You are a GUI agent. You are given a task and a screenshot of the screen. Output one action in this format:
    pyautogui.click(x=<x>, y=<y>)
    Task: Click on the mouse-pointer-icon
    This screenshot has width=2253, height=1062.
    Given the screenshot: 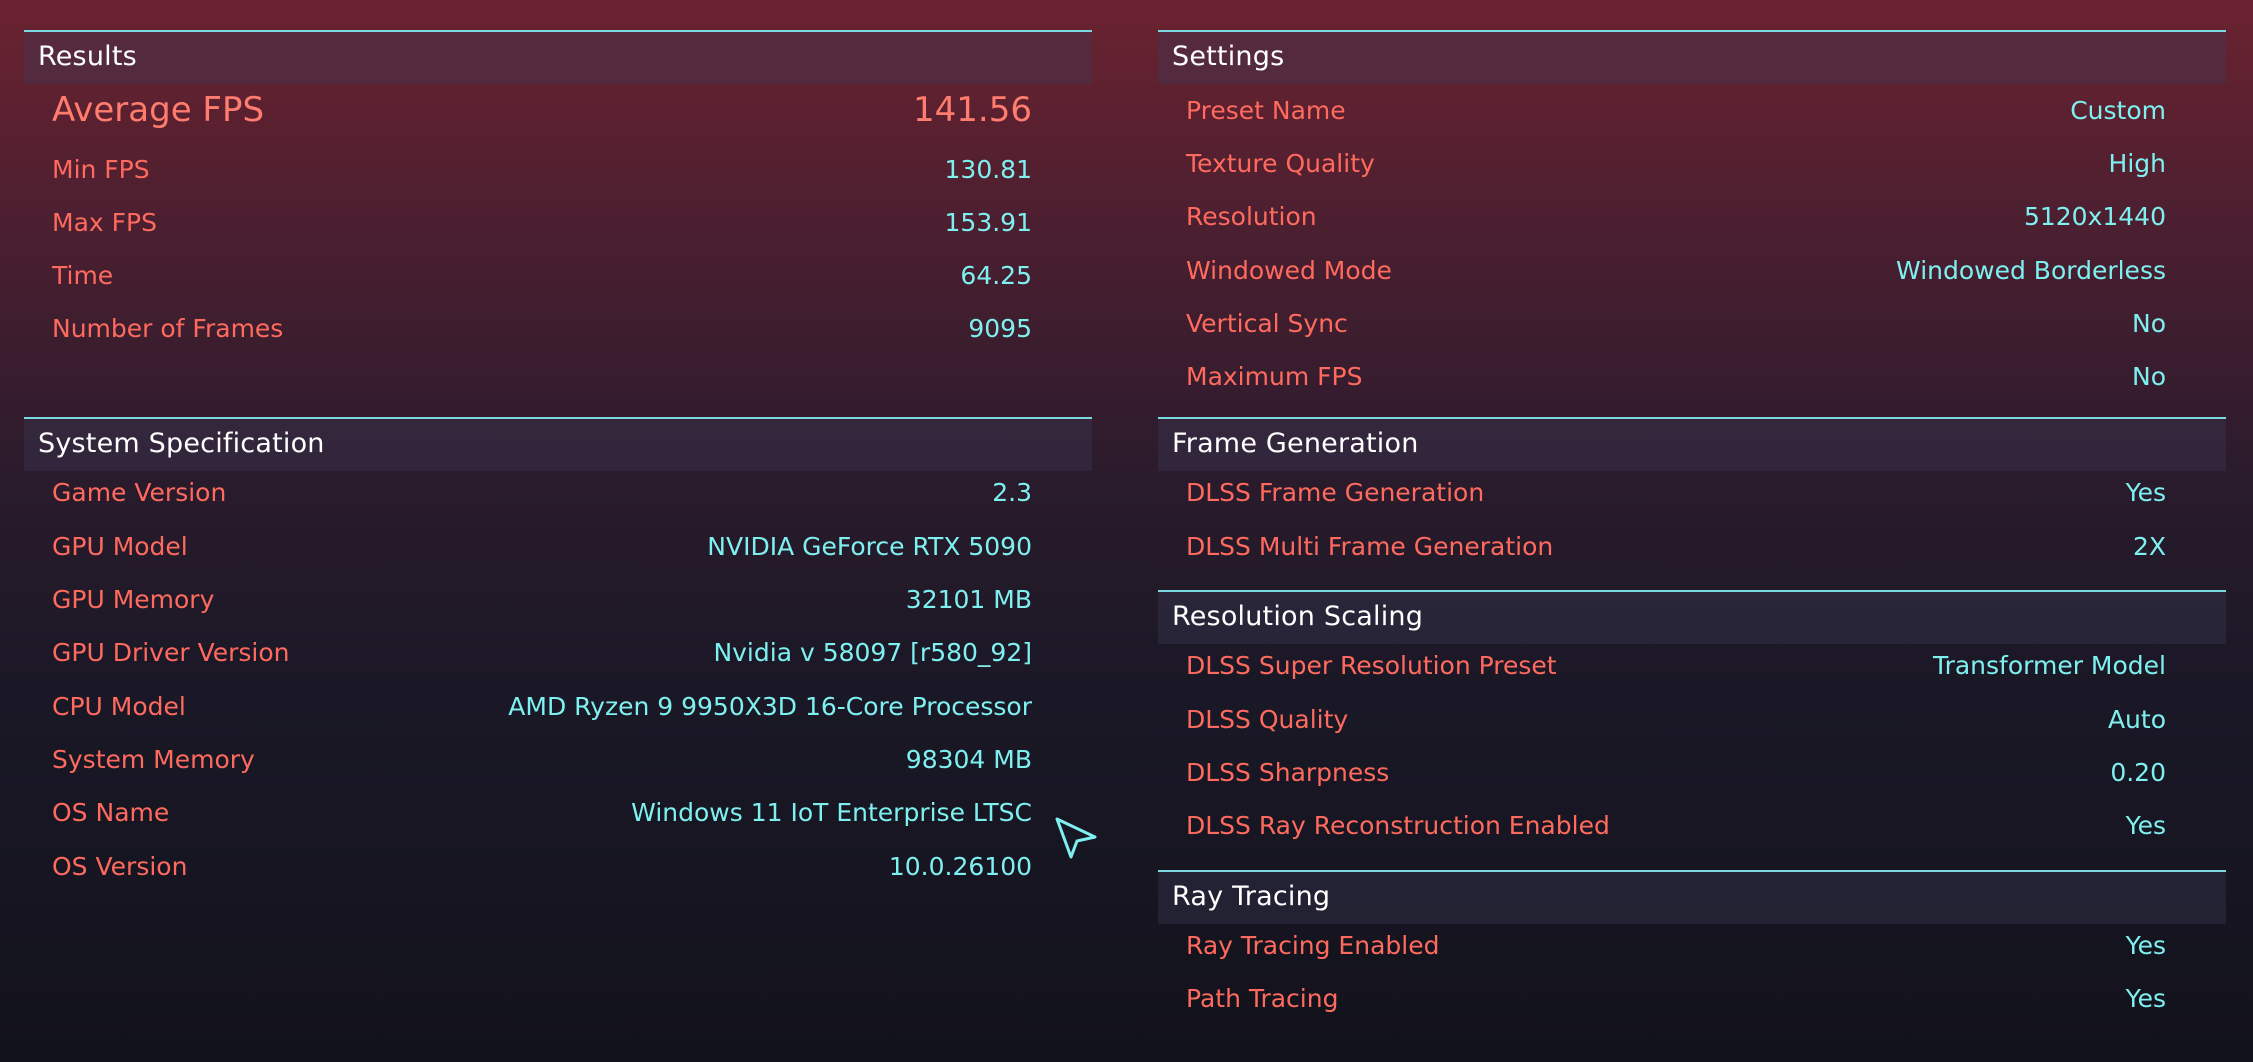 What is the action you would take?
    pyautogui.click(x=1076, y=838)
    